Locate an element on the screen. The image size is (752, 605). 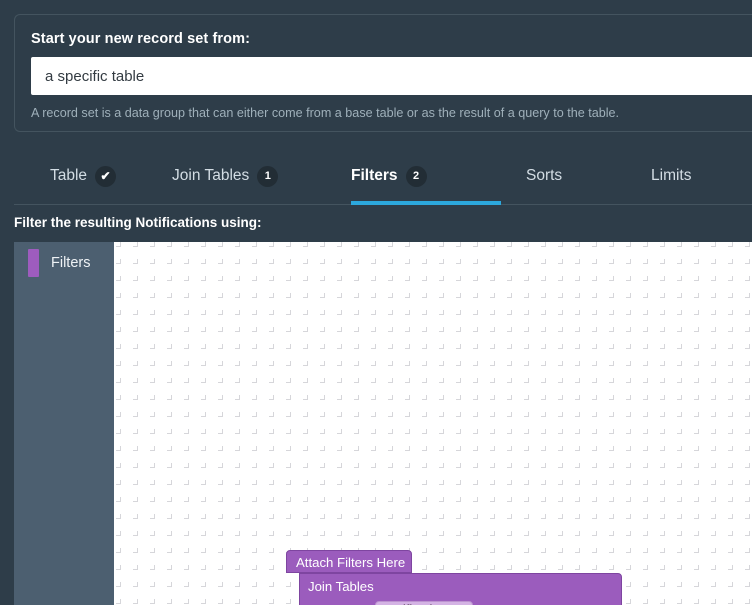
tab-table-badge: ✔ is located at coordinates (106, 176).